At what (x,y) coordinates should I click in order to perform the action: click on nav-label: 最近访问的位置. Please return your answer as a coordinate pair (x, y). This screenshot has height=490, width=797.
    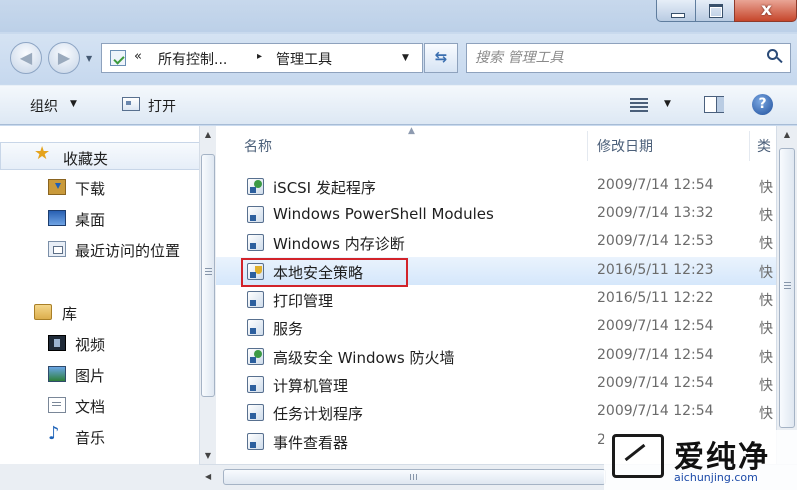
    Looking at the image, I should click on (128, 251).